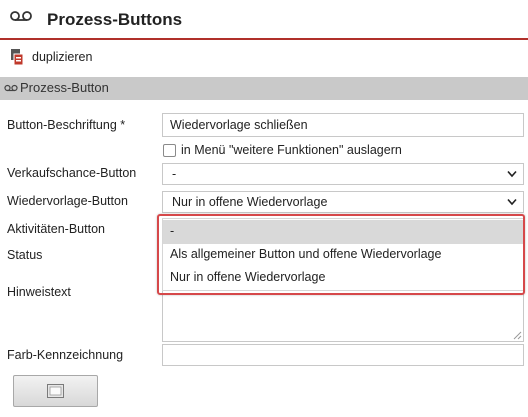 This screenshot has width=528, height=417. What do you see at coordinates (17, 57) in the screenshot?
I see `duplicate-icon` at bounding box center [17, 57].